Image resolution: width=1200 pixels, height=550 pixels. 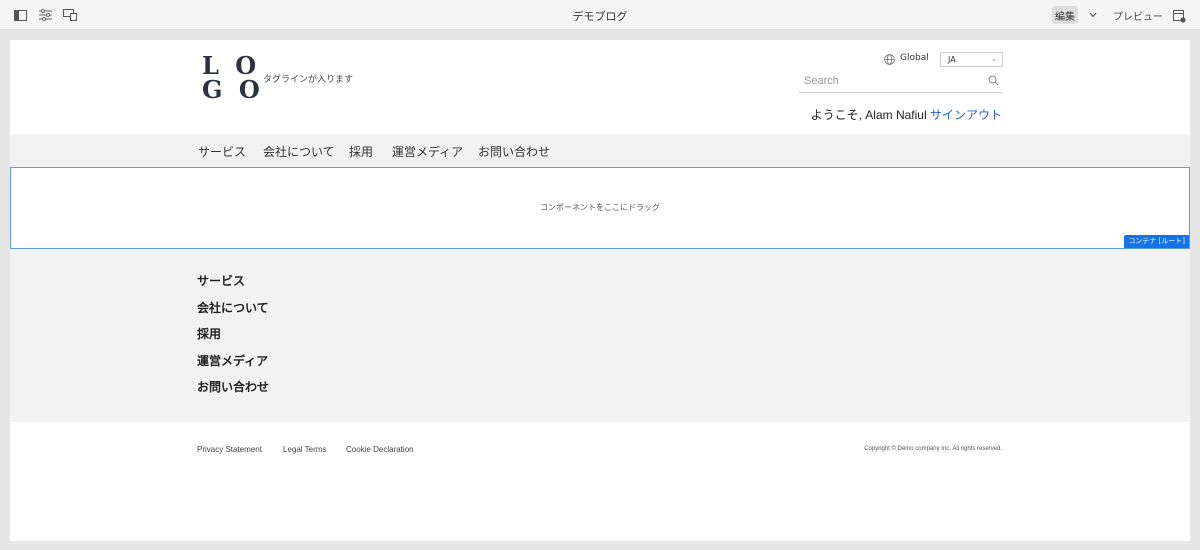 What do you see at coordinates (1065, 15) in the screenshot?
I see `edit-mode-button: 編集` at bounding box center [1065, 15].